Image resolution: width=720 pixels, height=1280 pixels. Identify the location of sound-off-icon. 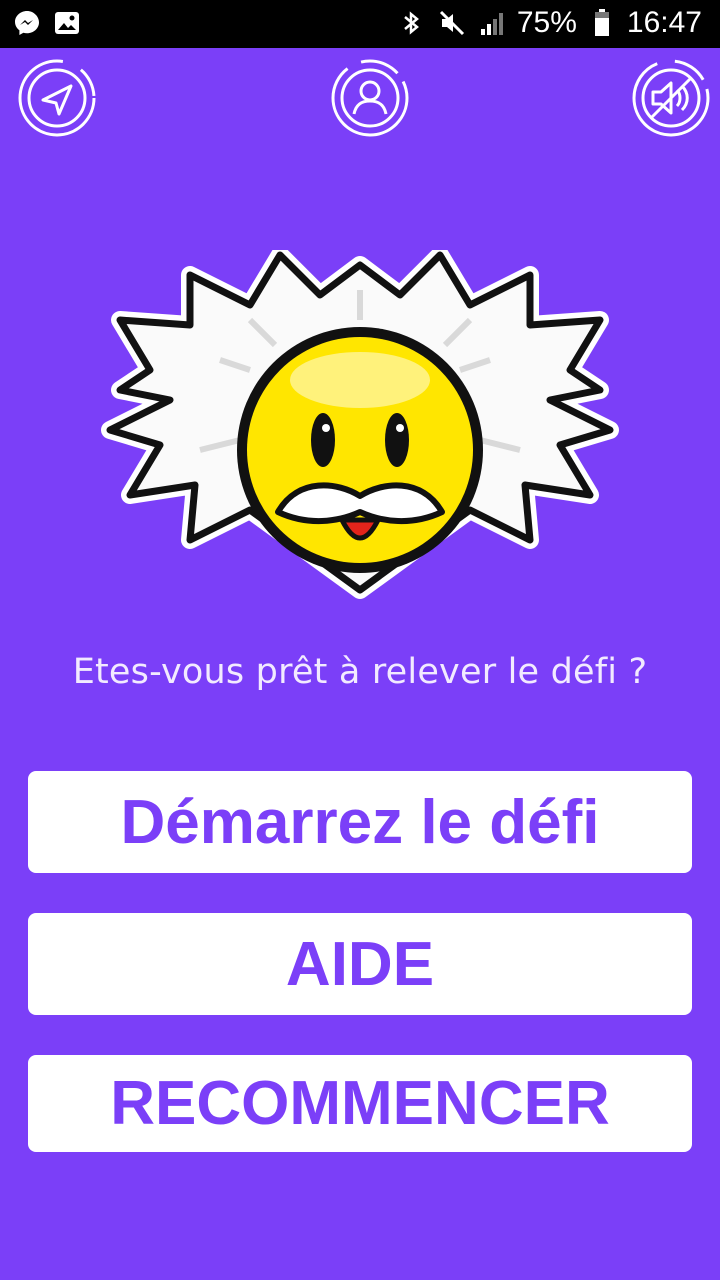
(671, 98).